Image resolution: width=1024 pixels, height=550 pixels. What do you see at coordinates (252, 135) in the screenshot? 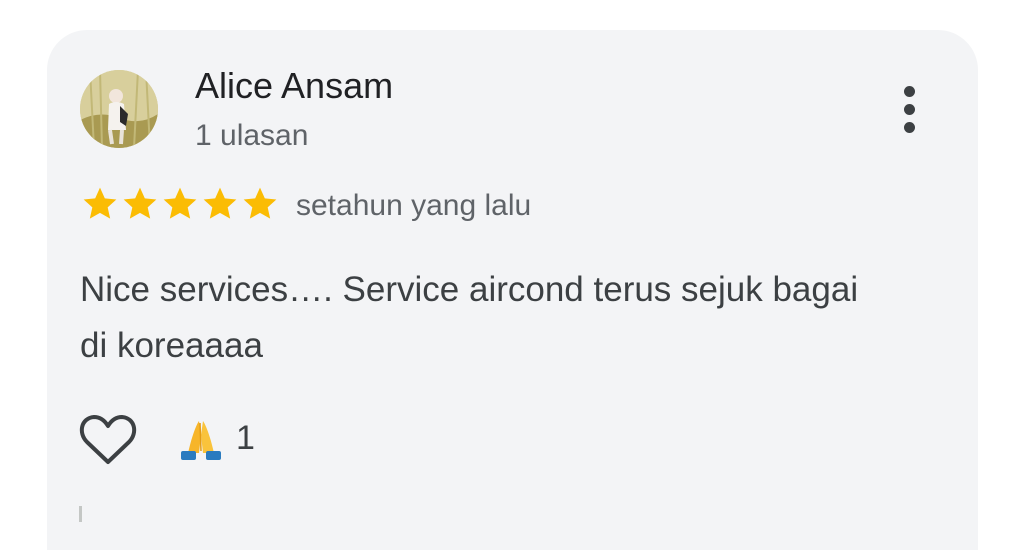
I see `review-count: 1 ulasan` at bounding box center [252, 135].